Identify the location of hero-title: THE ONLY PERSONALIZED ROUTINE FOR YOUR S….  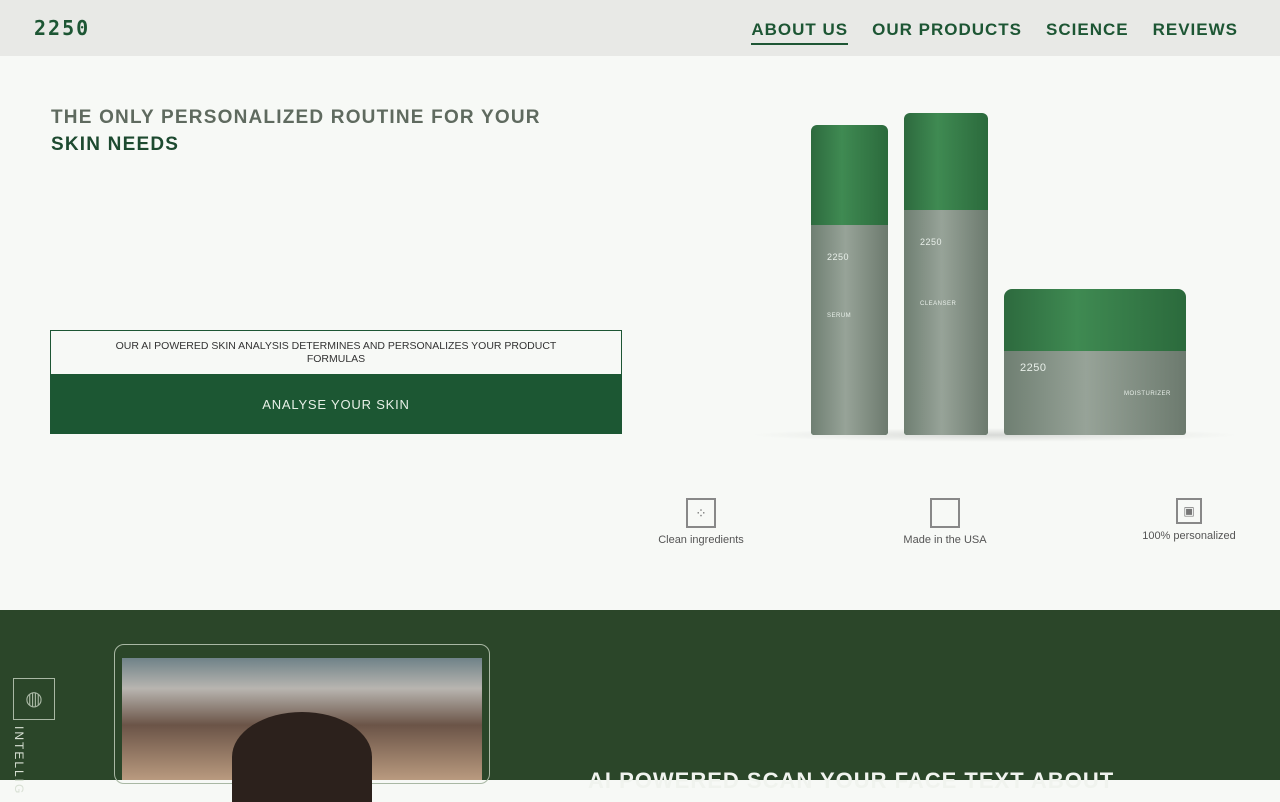
(296, 131).